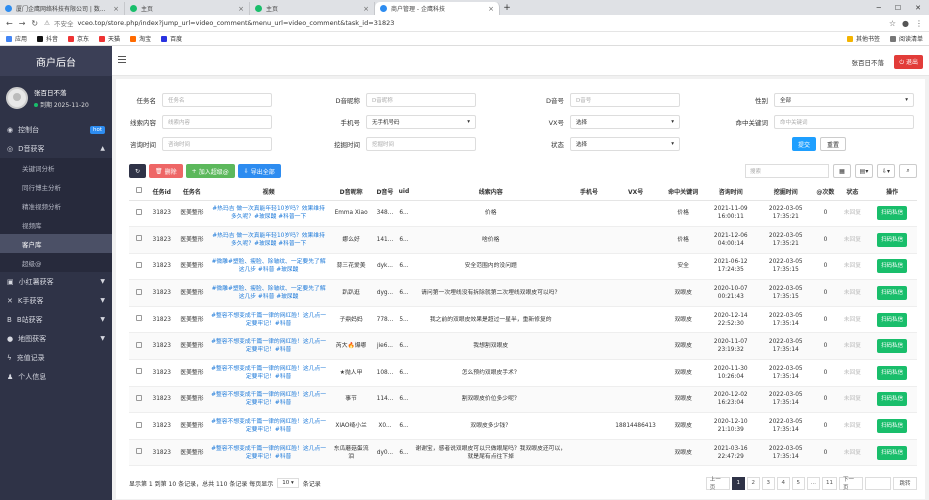  Describe the element at coordinates (421, 122) in the screenshot. I see `phone-select: 无手机号码 ▾` at that location.